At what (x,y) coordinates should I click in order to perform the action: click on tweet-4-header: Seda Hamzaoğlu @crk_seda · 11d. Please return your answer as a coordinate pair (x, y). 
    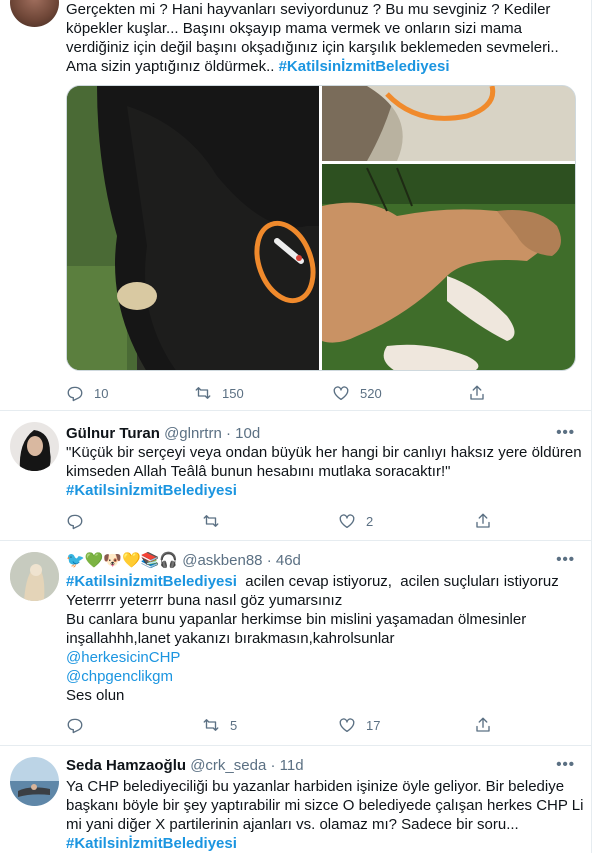
    Looking at the image, I should click on (185, 765).